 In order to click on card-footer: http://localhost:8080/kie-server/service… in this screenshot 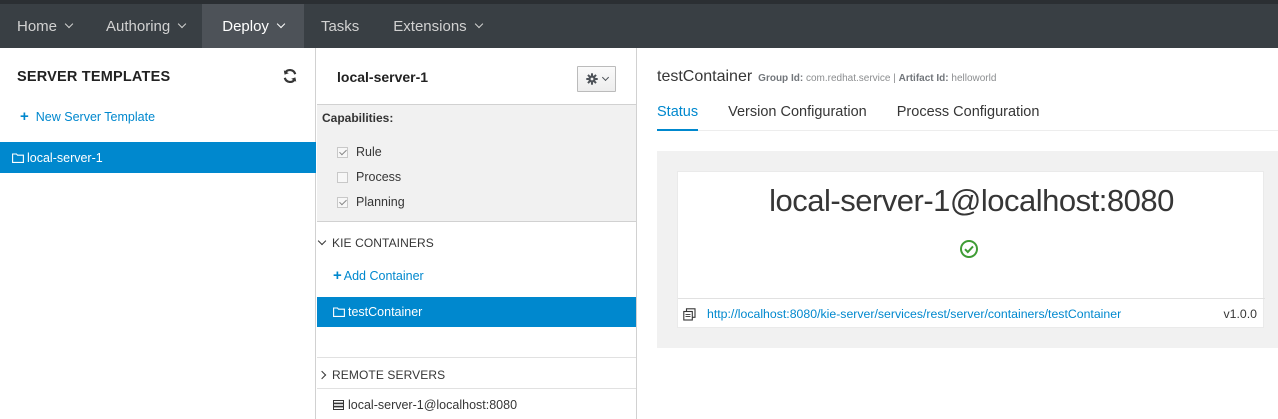, I will do `click(971, 313)`.